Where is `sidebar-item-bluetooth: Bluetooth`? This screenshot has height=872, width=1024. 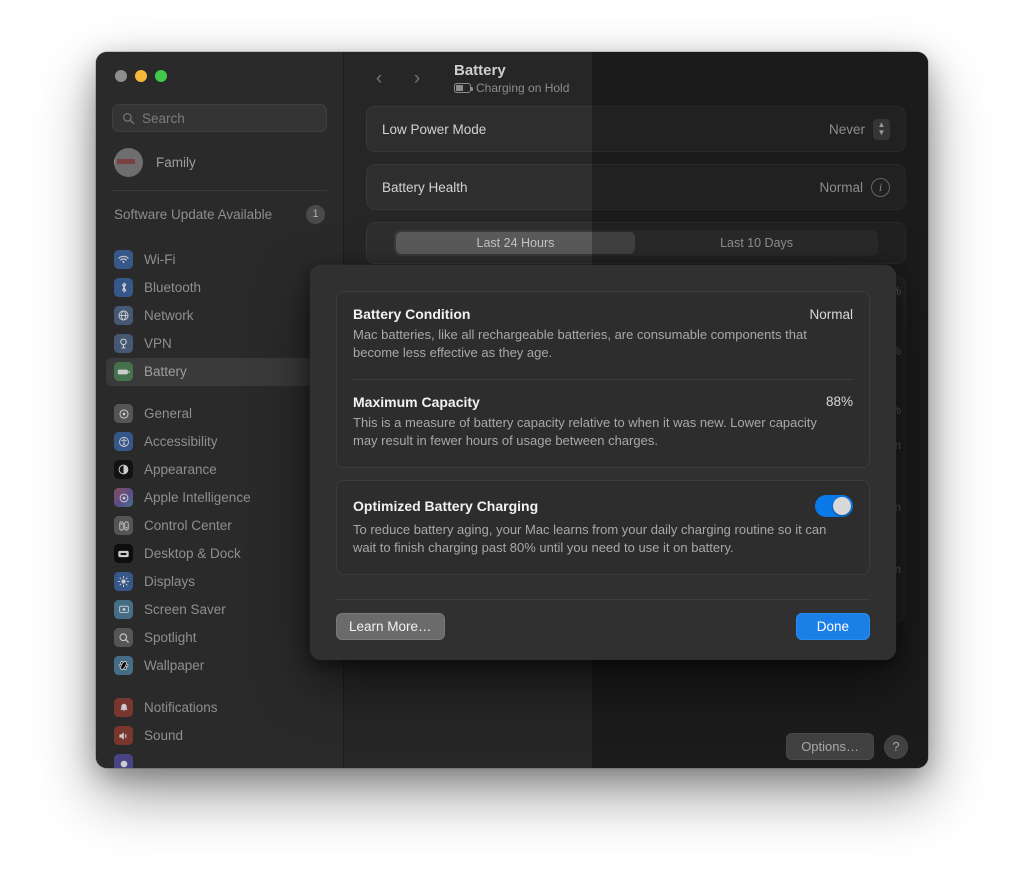
sidebar-item-bluetooth: Bluetooth is located at coordinates (219, 288).